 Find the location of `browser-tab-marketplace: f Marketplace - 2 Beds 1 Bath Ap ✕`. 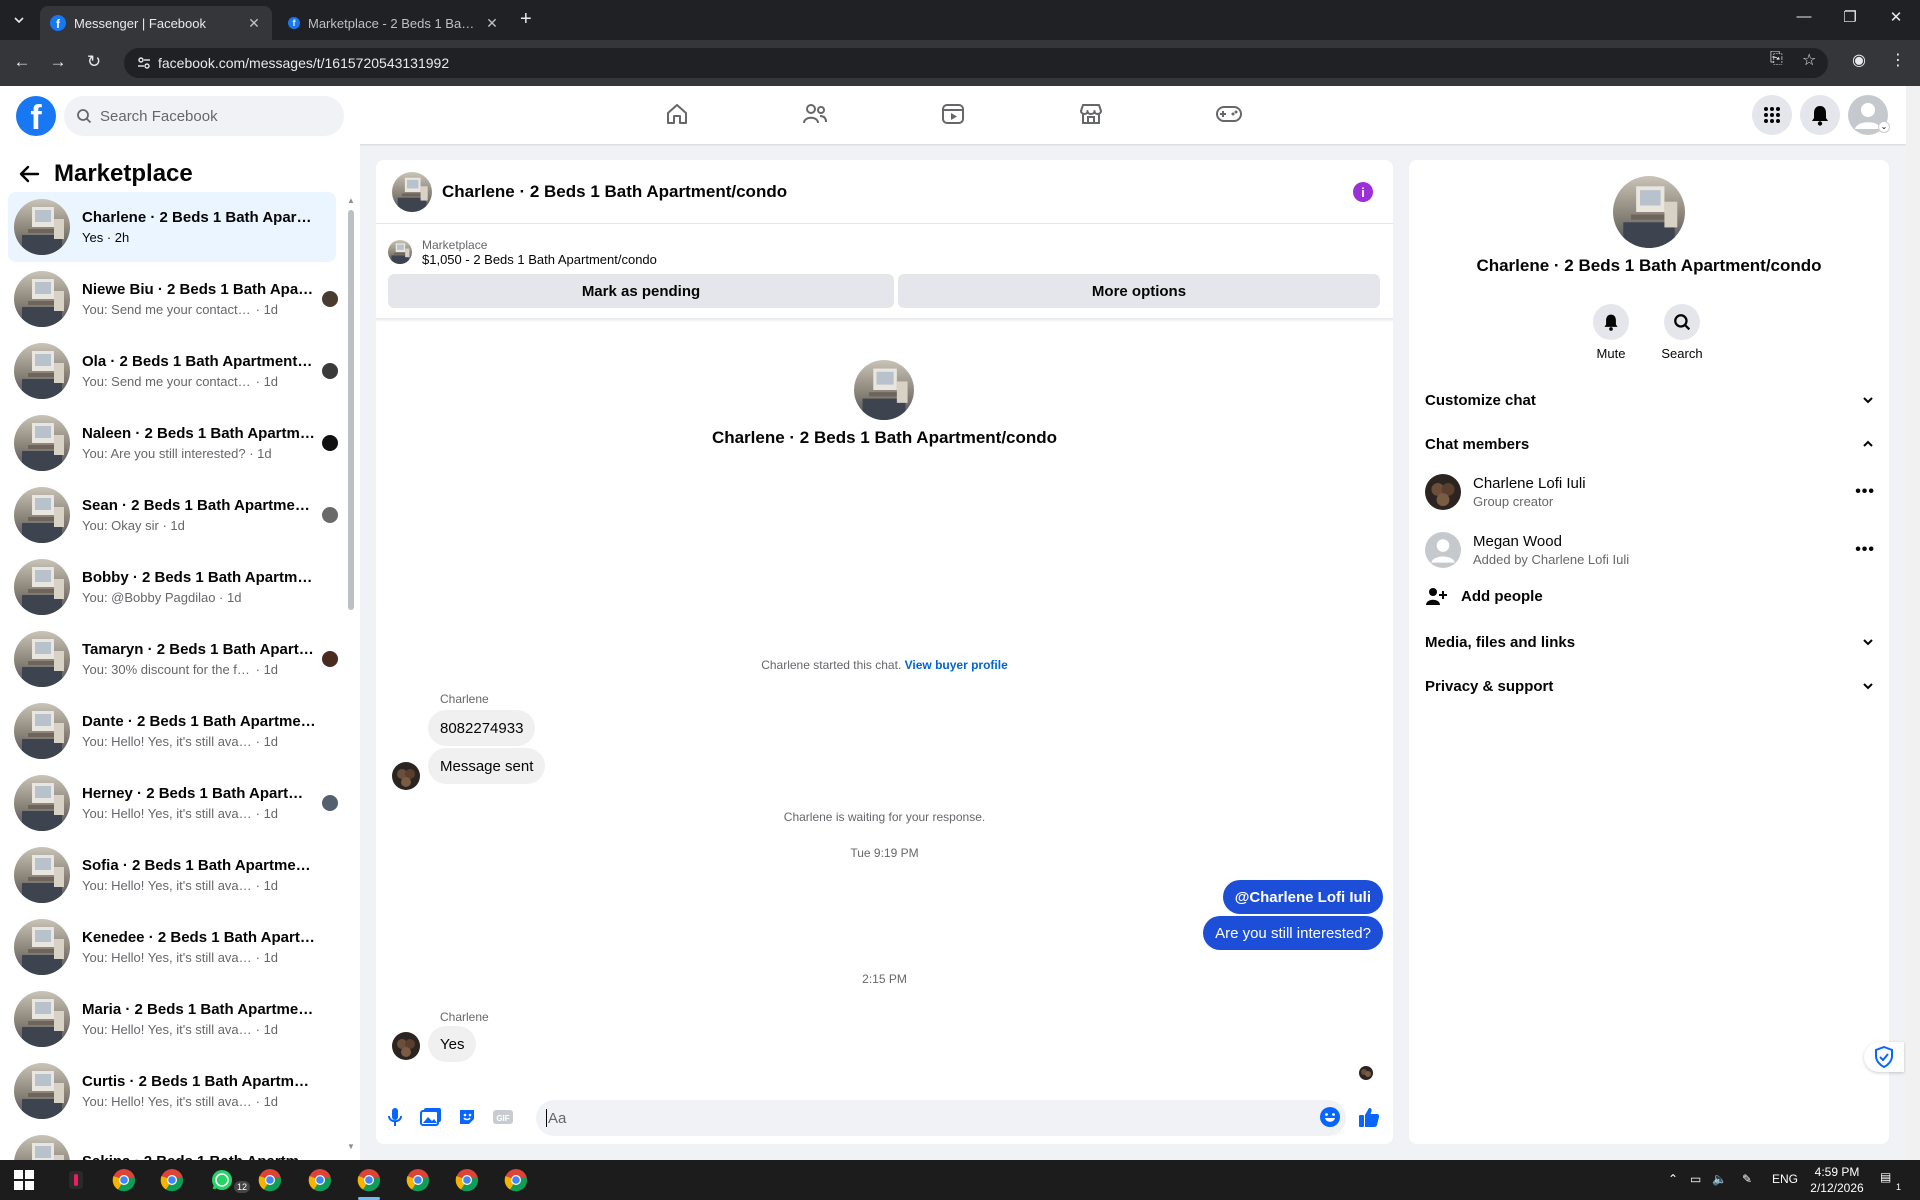

browser-tab-marketplace: f Marketplace - 2 Beds 1 Bath Ap ✕ is located at coordinates (394, 23).